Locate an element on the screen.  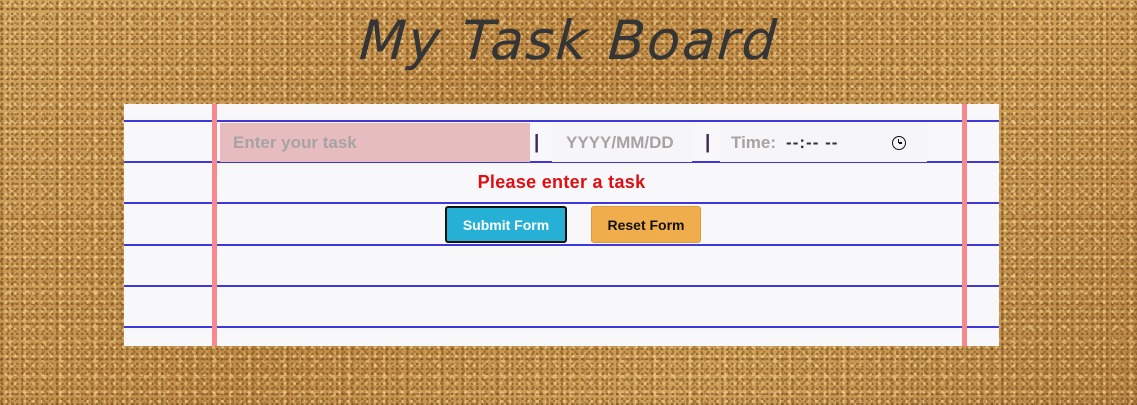
page-title: My Task Board is located at coordinates (569, 40).